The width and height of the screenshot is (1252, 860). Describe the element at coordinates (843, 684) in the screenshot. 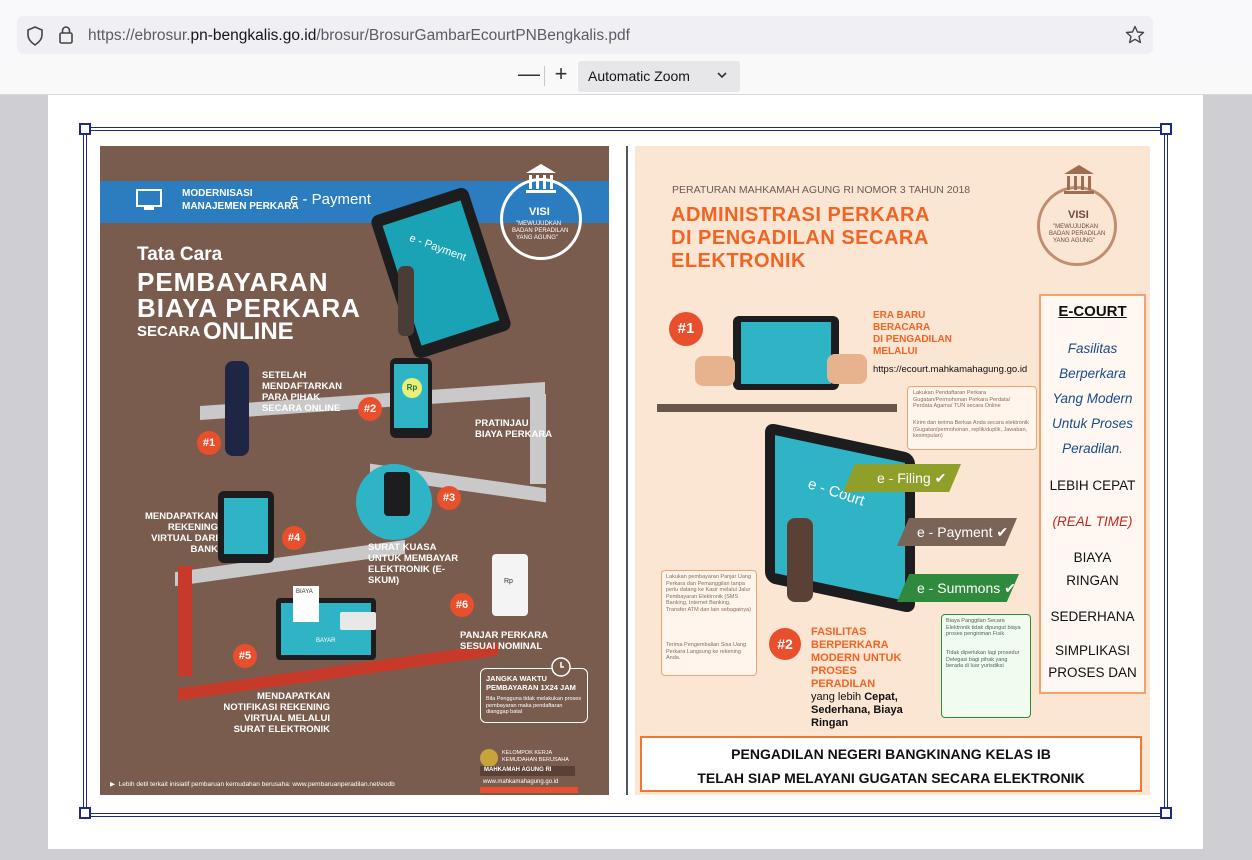

I see `fasilitas-text: PERADILAN` at that location.